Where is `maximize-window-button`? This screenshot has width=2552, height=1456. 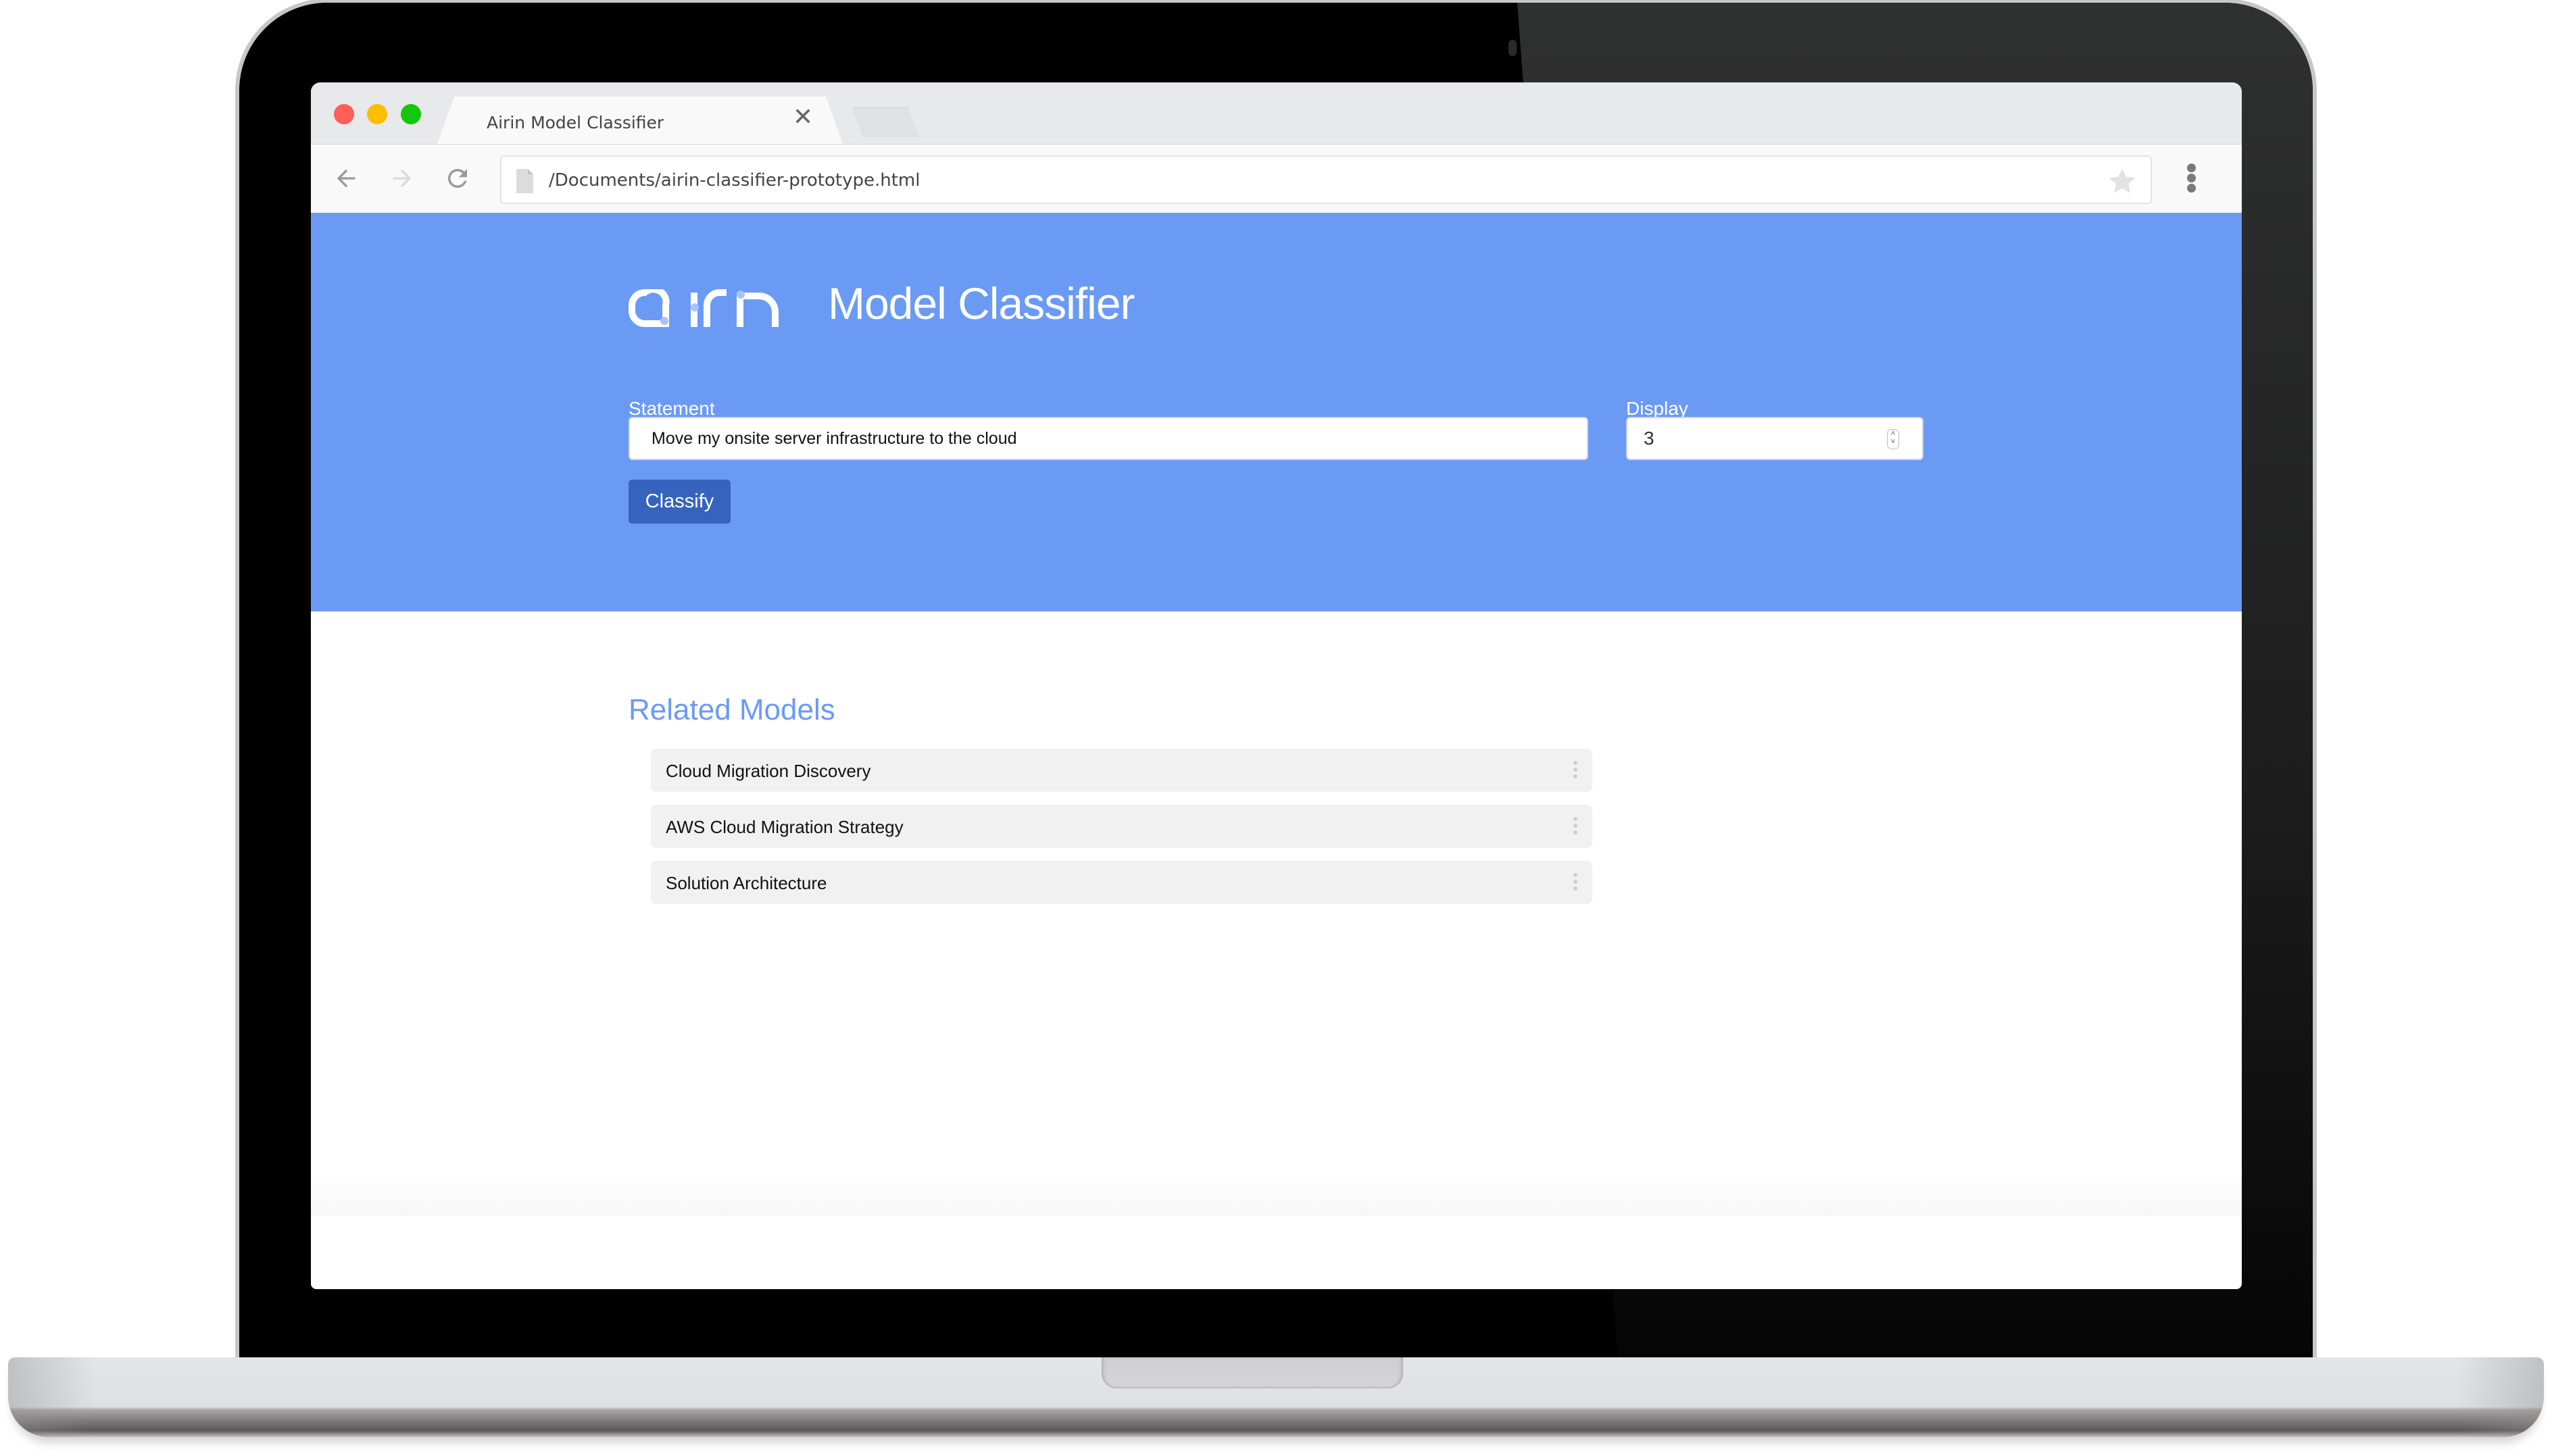 maximize-window-button is located at coordinates (411, 114).